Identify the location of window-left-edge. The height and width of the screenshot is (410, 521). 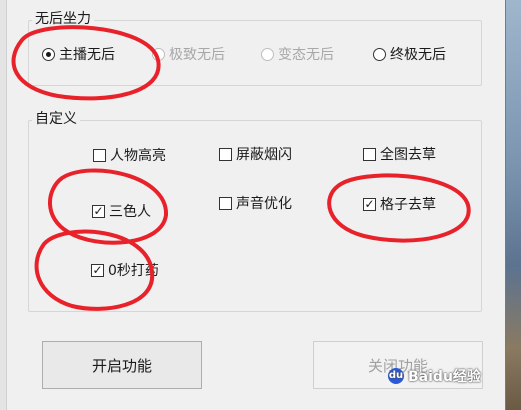
(3, 205).